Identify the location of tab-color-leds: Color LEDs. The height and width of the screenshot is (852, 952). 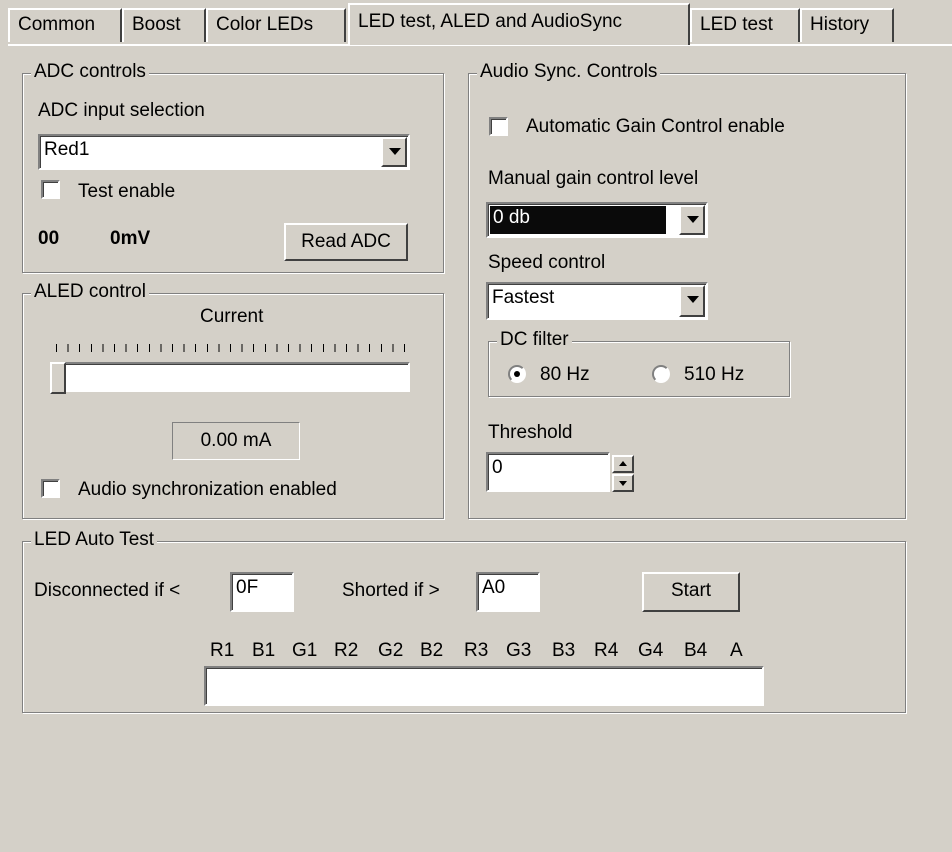
(276, 25).